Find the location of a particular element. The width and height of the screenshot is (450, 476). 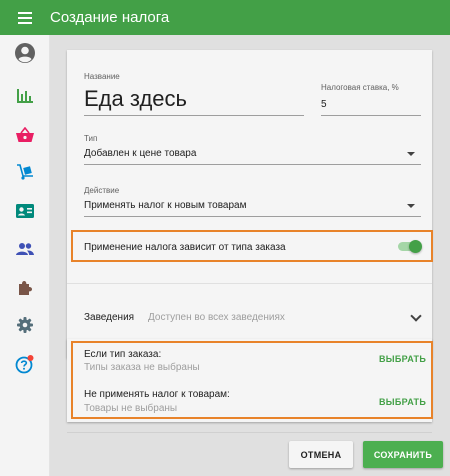

sidebar-item-goods is located at coordinates (25, 137).